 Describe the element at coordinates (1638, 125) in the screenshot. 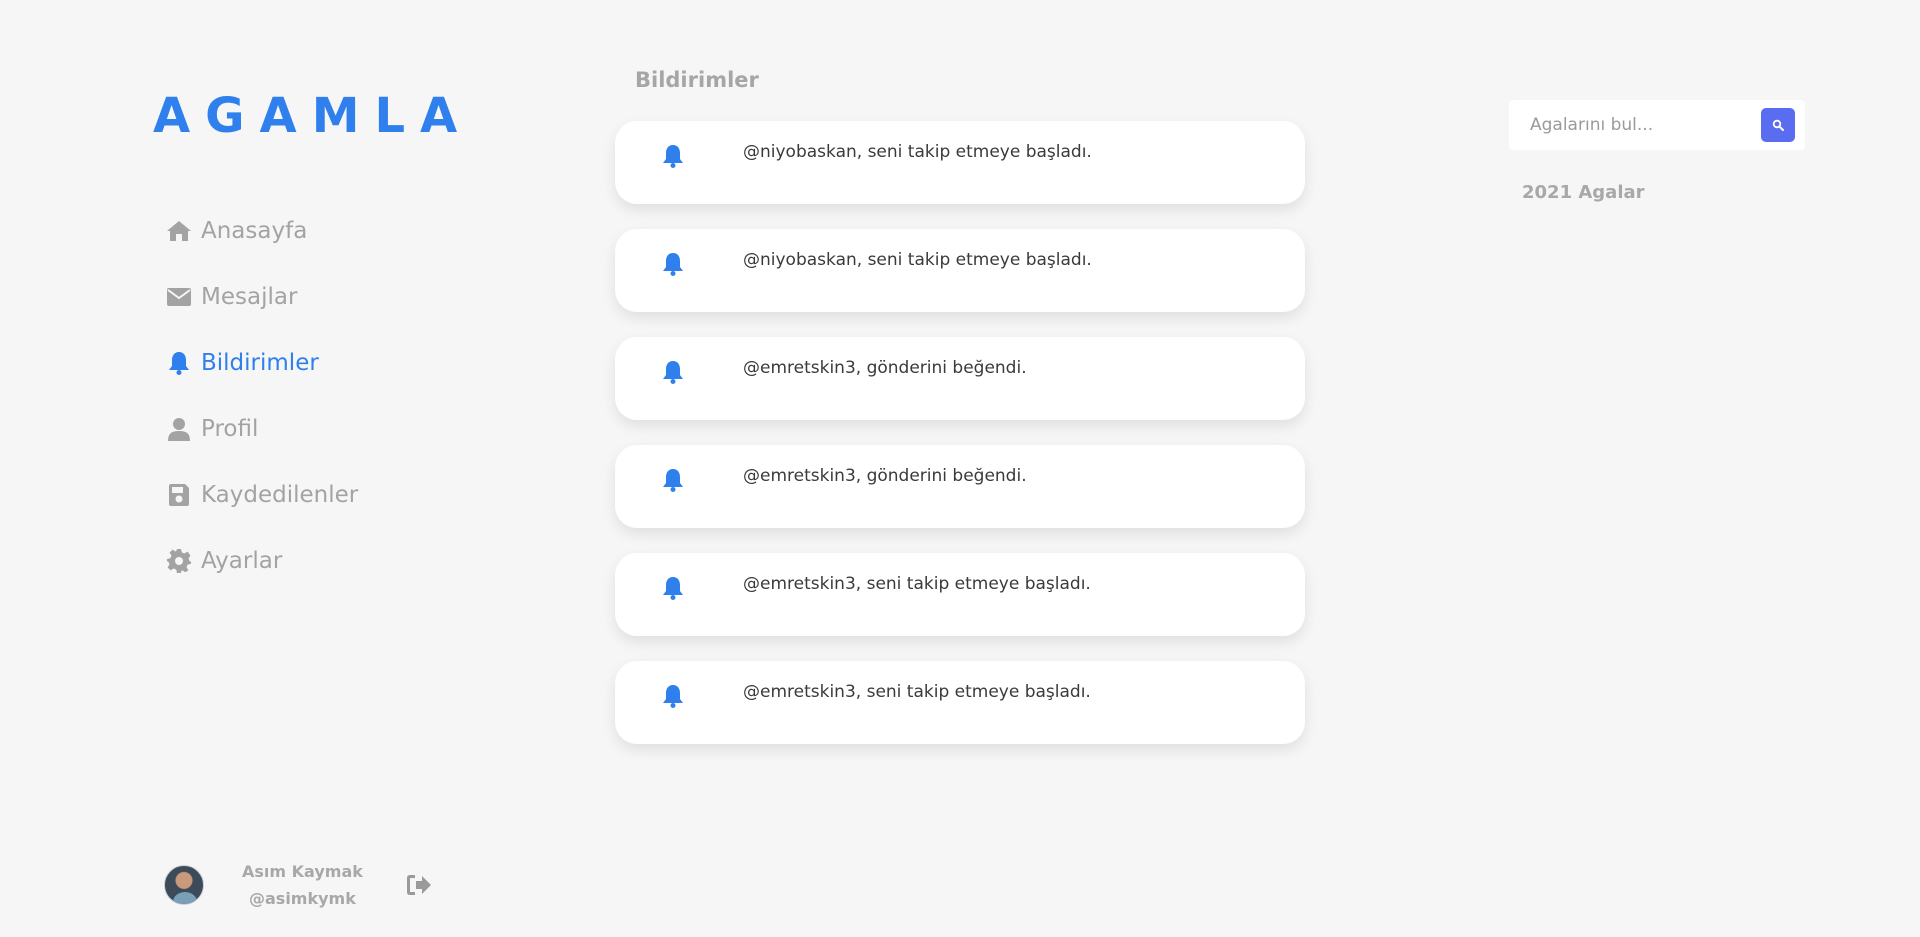

I see `search-input` at that location.